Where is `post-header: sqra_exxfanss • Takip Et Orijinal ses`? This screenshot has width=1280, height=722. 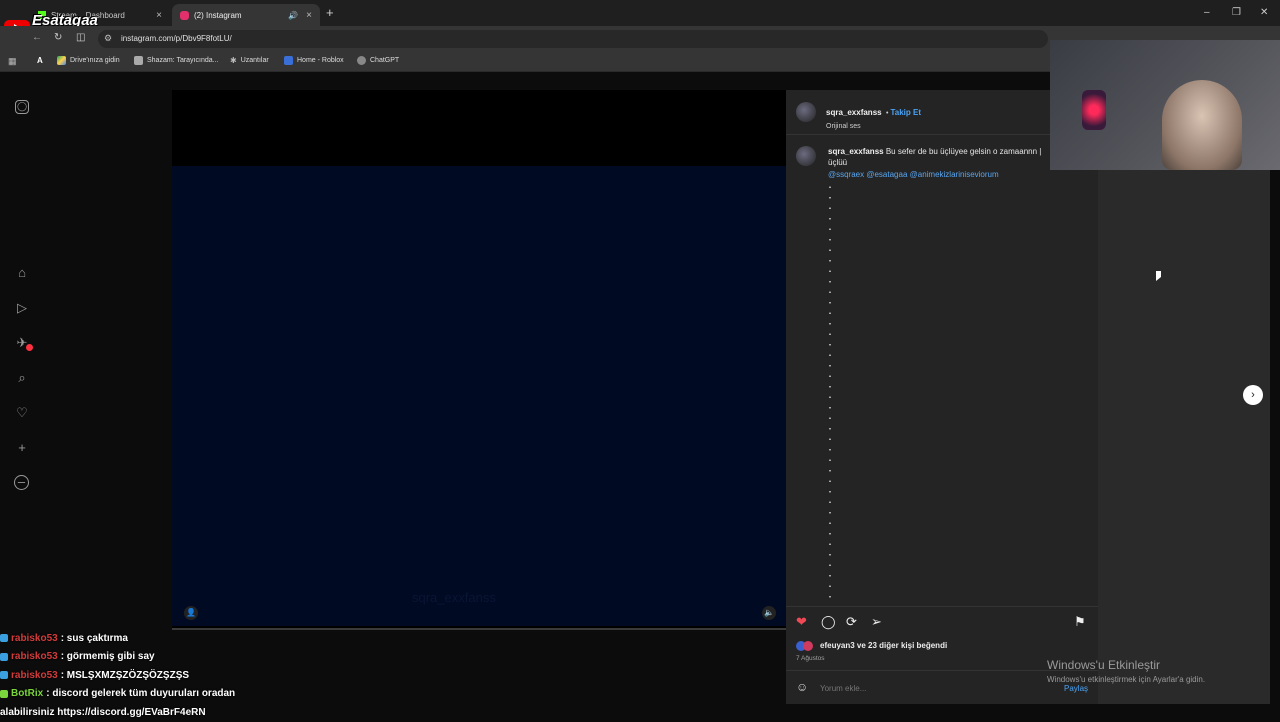
post-header: sqra_exxfanss • Takip Et Orijinal ses is located at coordinates (873, 116).